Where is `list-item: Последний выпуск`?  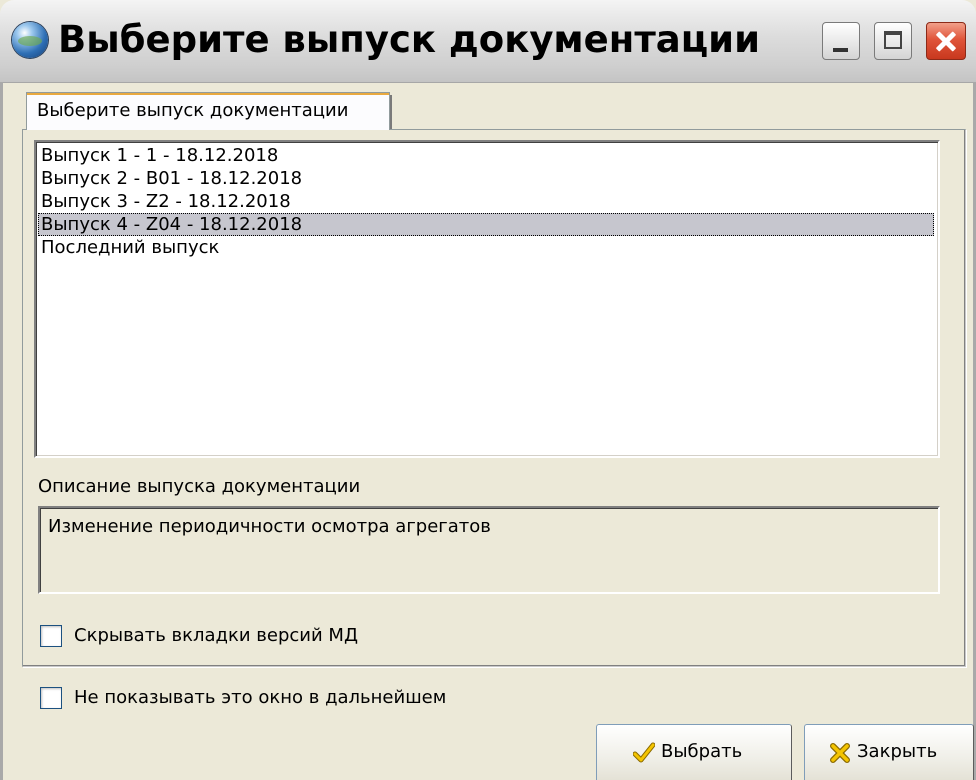
list-item: Последний выпуск is located at coordinates (486, 247).